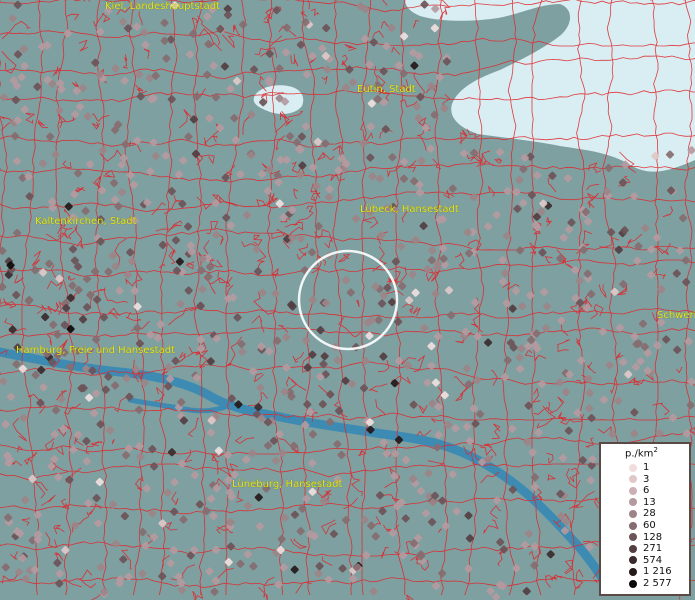 The image size is (695, 600). Describe the element at coordinates (162, 6) in the screenshot. I see `city-label-kiel: Kiel, Landeshauptstadt` at that location.